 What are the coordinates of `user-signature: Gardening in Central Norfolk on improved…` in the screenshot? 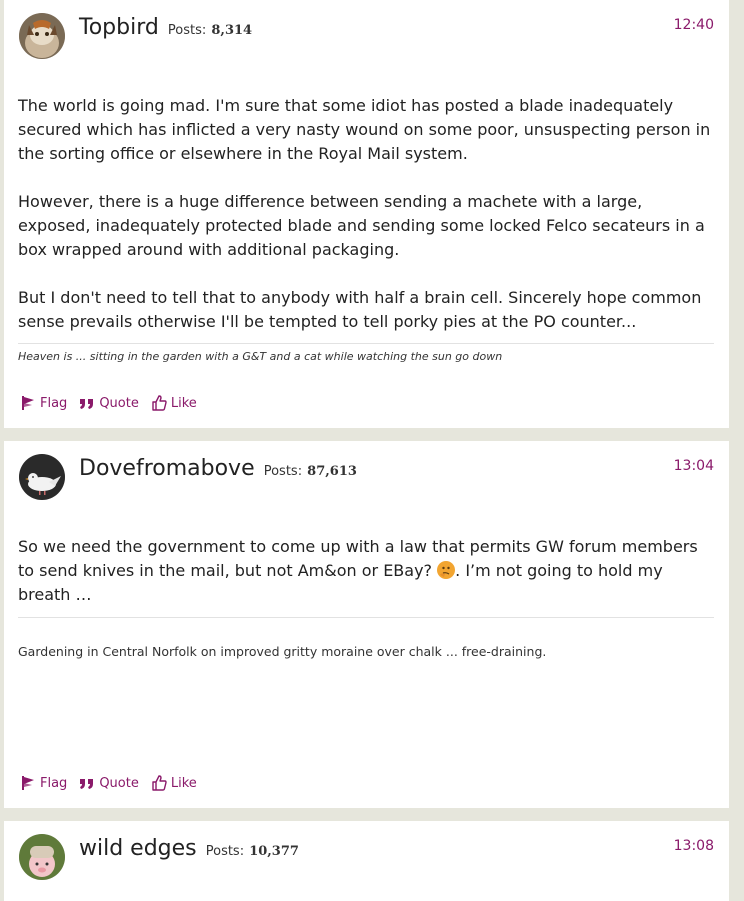 It's located at (282, 651).